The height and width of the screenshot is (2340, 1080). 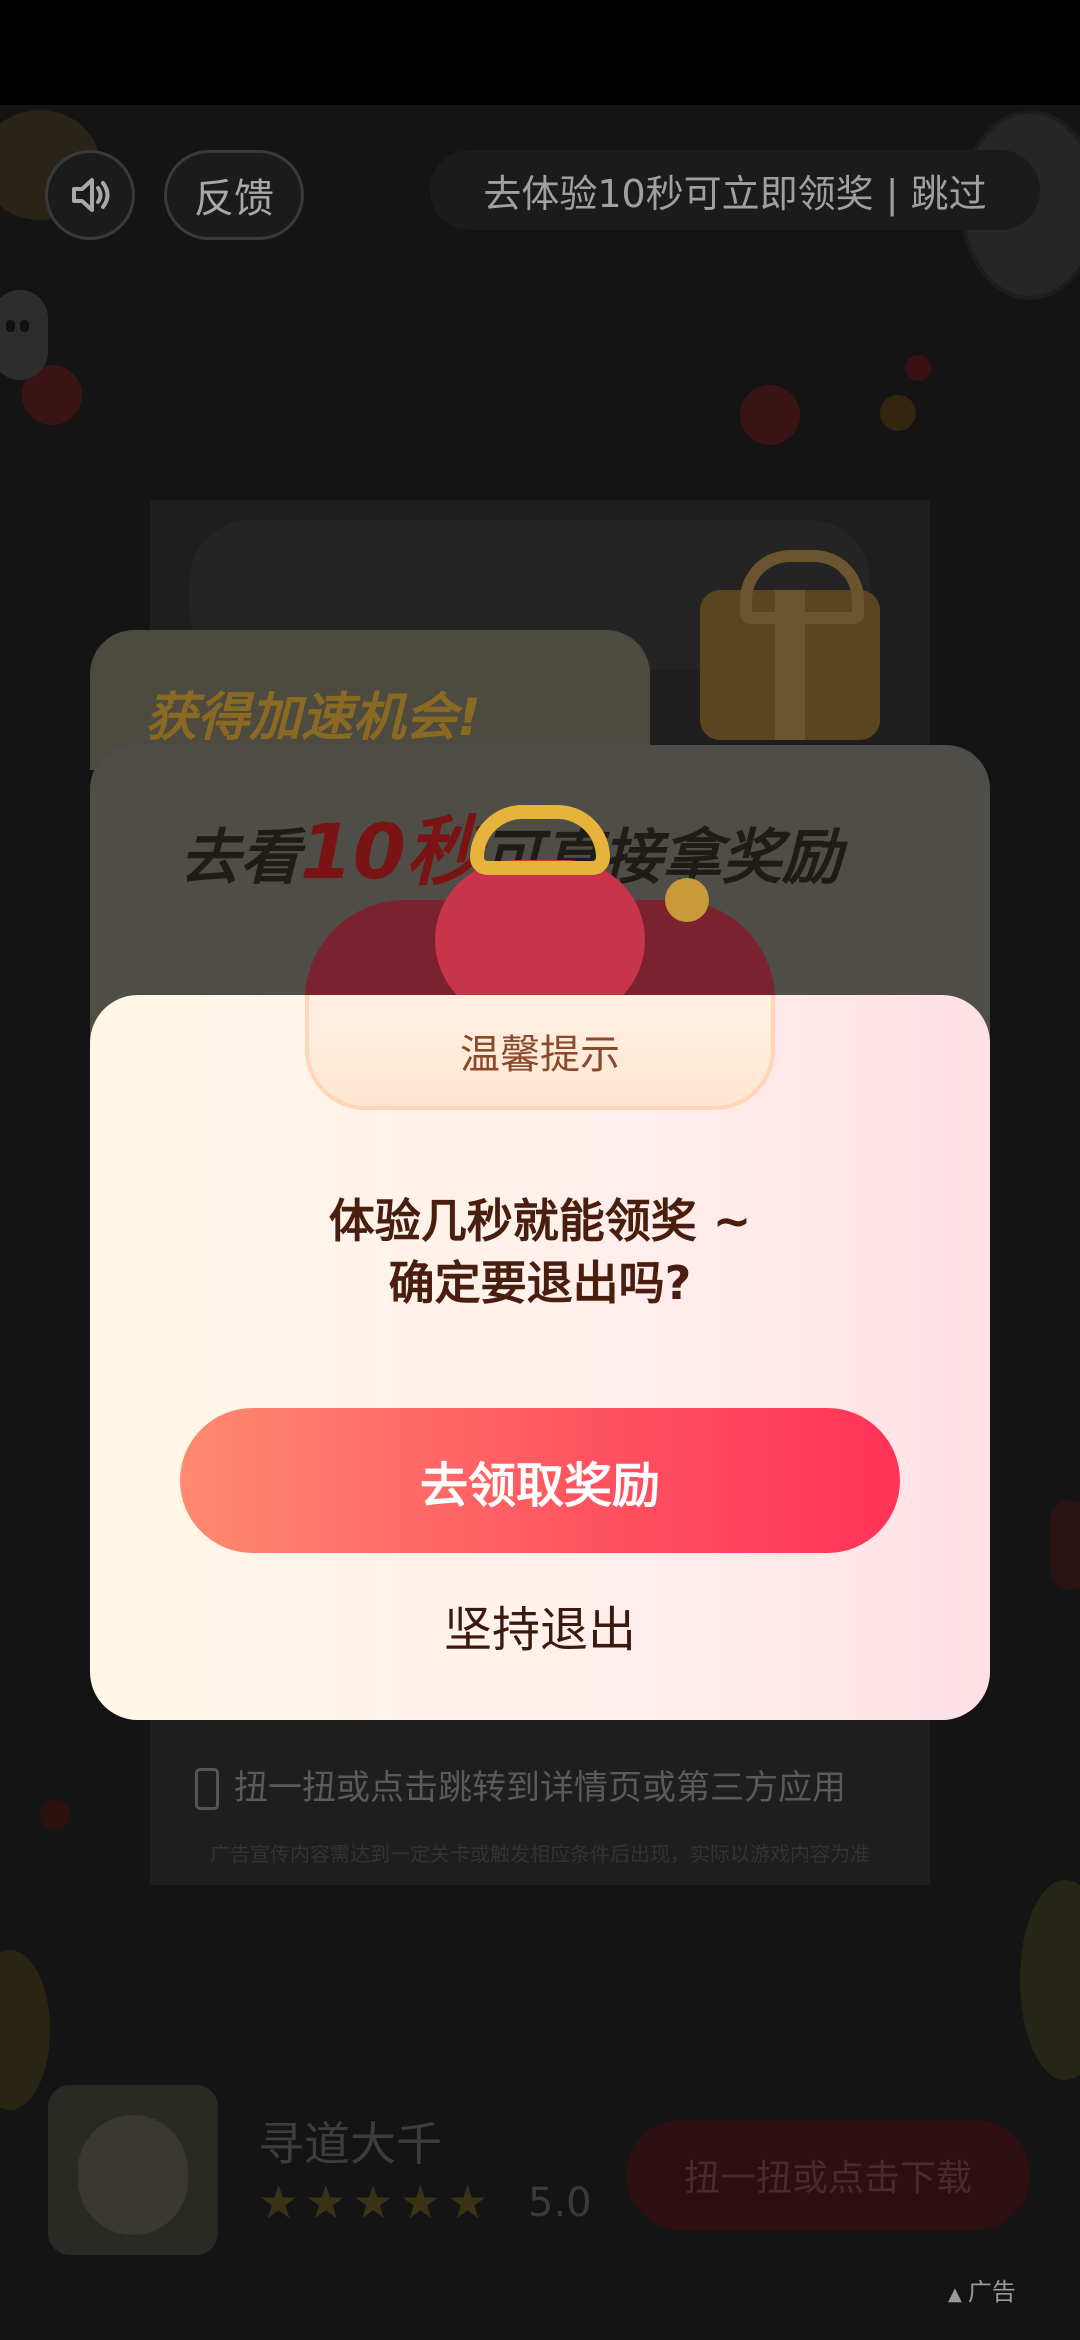 I want to click on app-icon, so click(x=133, y=2170).